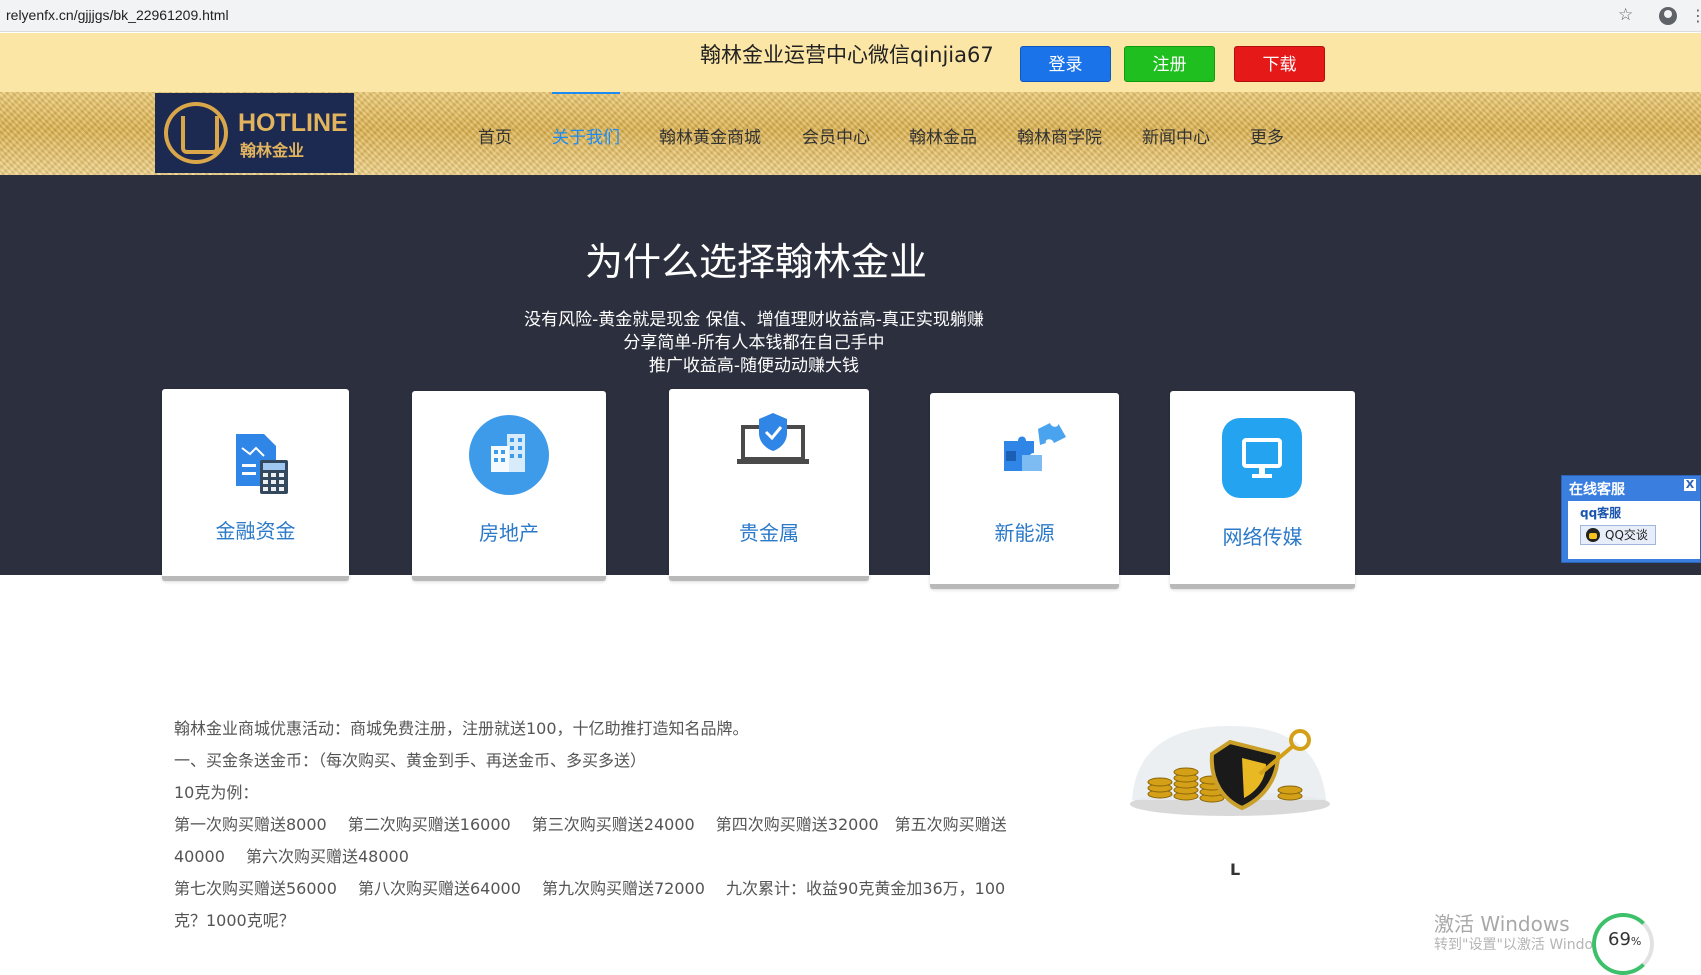 The image size is (1701, 975). I want to click on monitor-icon, so click(1262, 458).